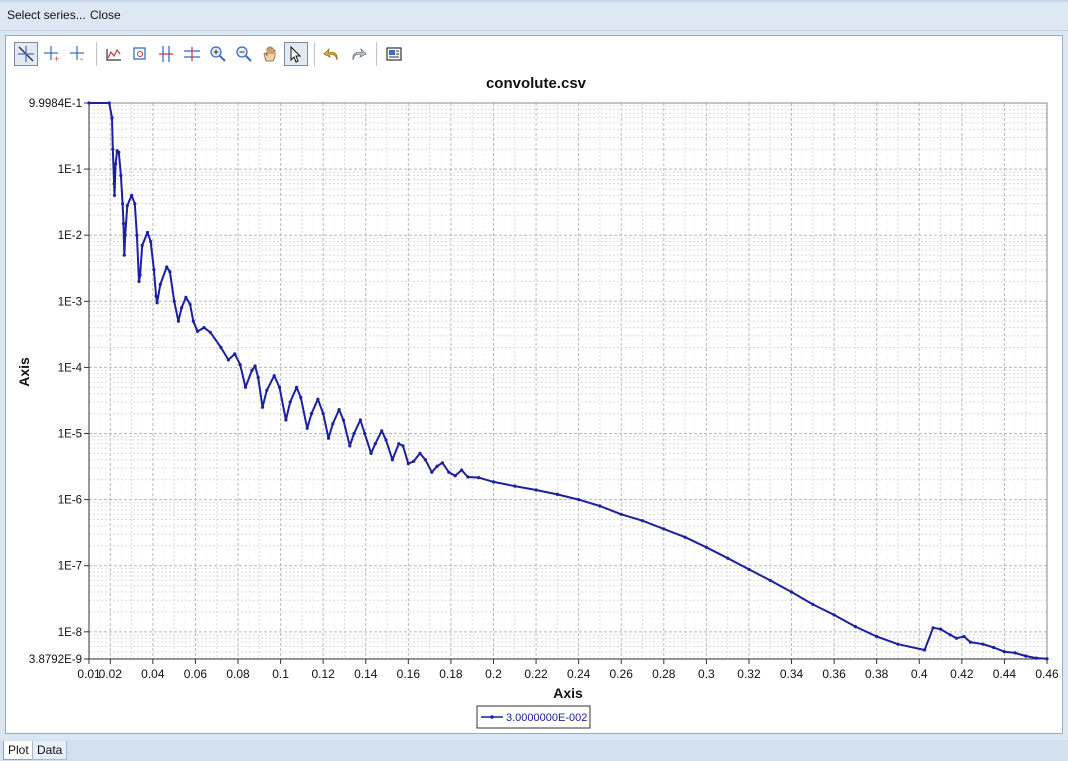 The height and width of the screenshot is (761, 1068). What do you see at coordinates (70, 236) in the screenshot?
I see `y-tick-label: 1E-2` at bounding box center [70, 236].